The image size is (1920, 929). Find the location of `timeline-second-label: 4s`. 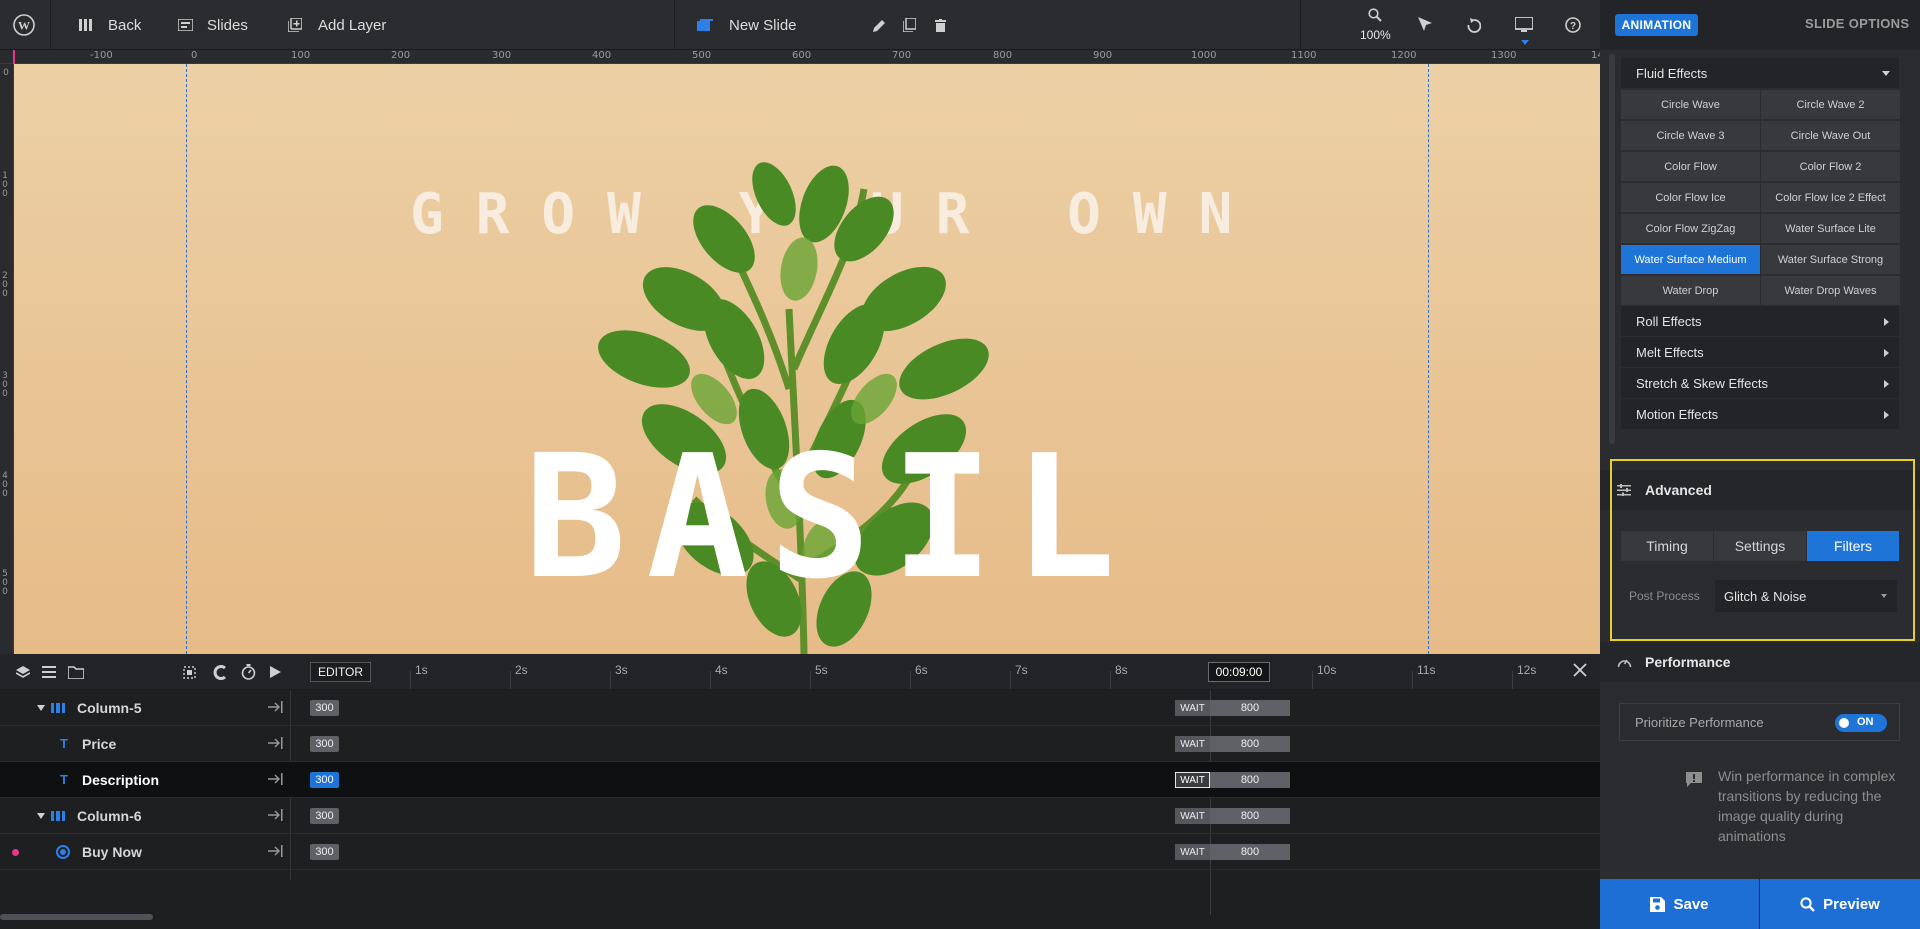

timeline-second-label: 4s is located at coordinates (721, 670).